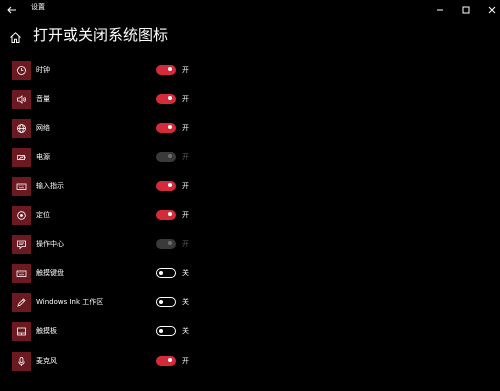  Describe the element at coordinates (46, 361) in the screenshot. I see `setting-label: 麦克风` at that location.